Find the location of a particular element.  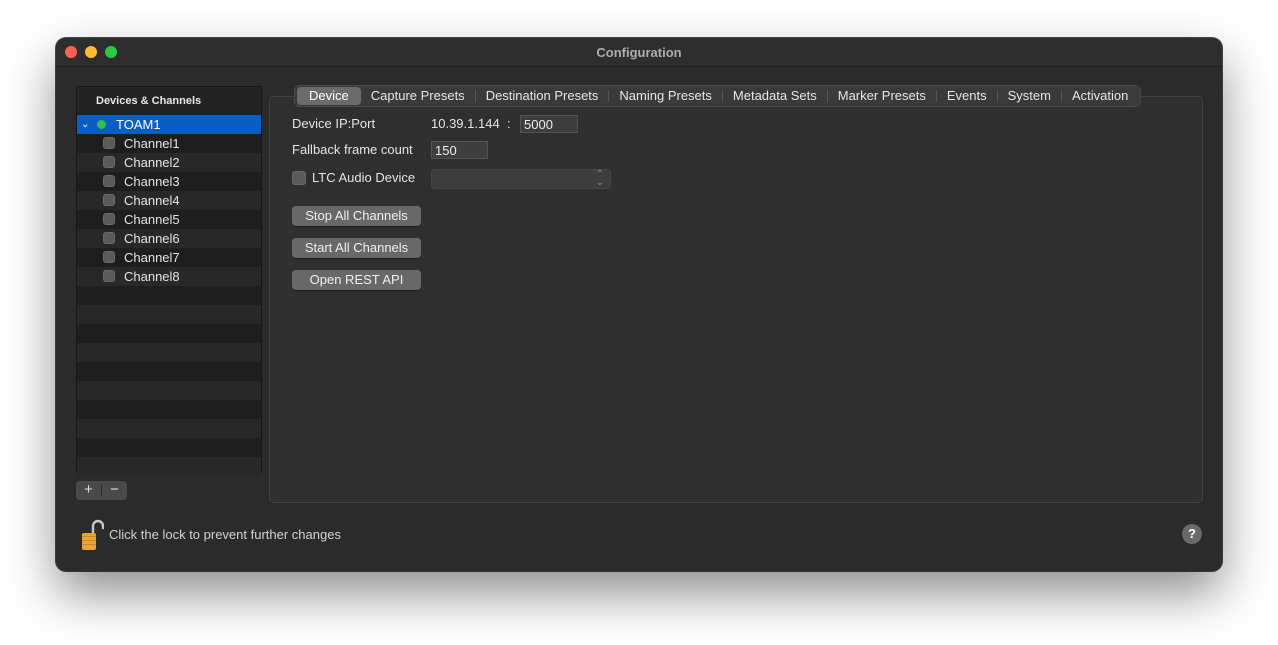

fallback-frame-count-input is located at coordinates (459, 150).